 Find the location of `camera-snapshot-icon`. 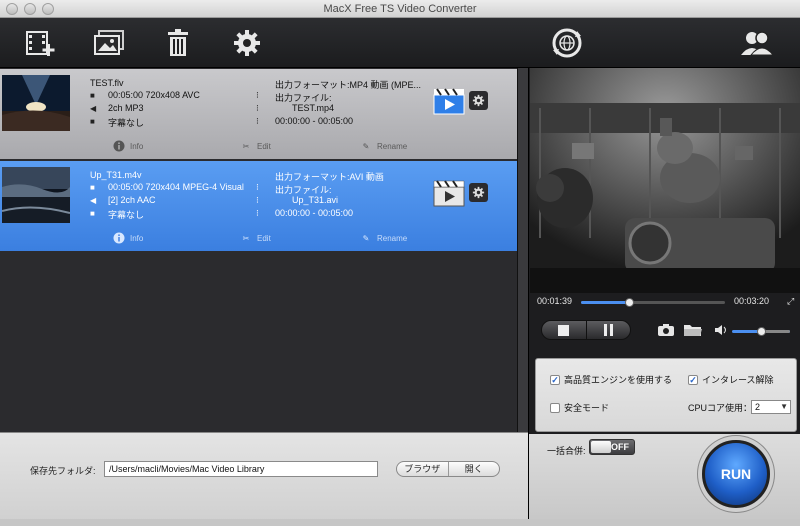

camera-snapshot-icon is located at coordinates (666, 331).